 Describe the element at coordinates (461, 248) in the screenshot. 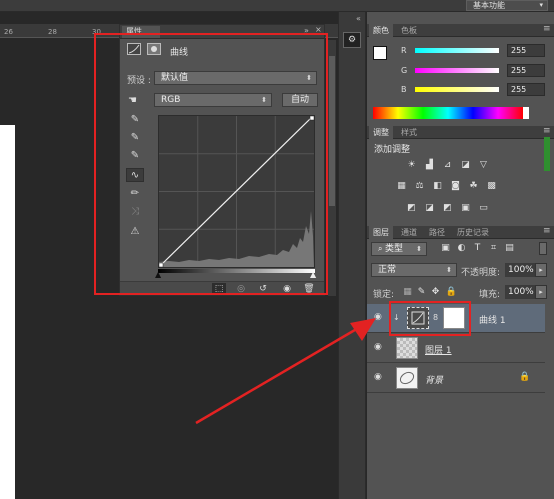

I see `filter-adjustment-icon: ◐` at that location.